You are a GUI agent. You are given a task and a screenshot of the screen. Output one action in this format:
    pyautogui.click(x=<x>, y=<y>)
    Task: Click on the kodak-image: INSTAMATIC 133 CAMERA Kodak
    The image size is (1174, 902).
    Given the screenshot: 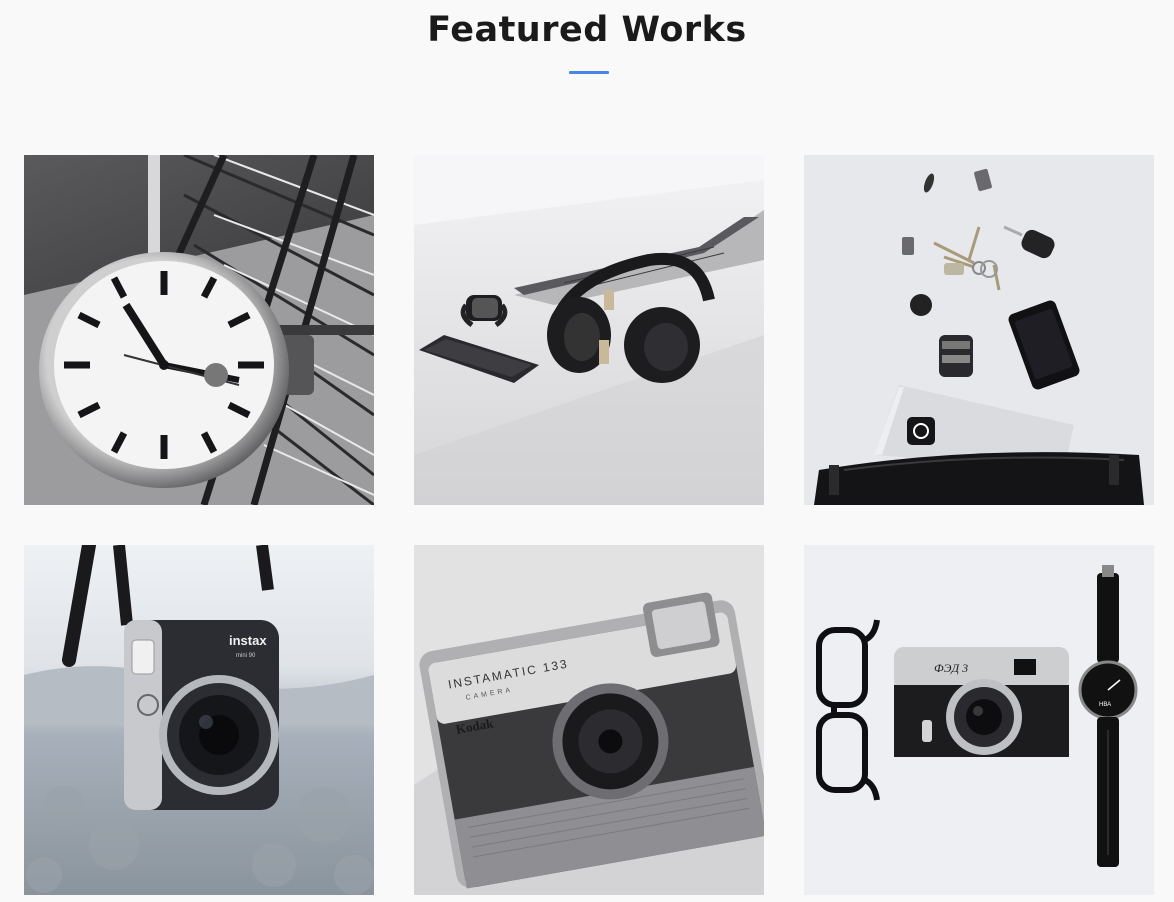 What is the action you would take?
    pyautogui.click(x=589, y=720)
    